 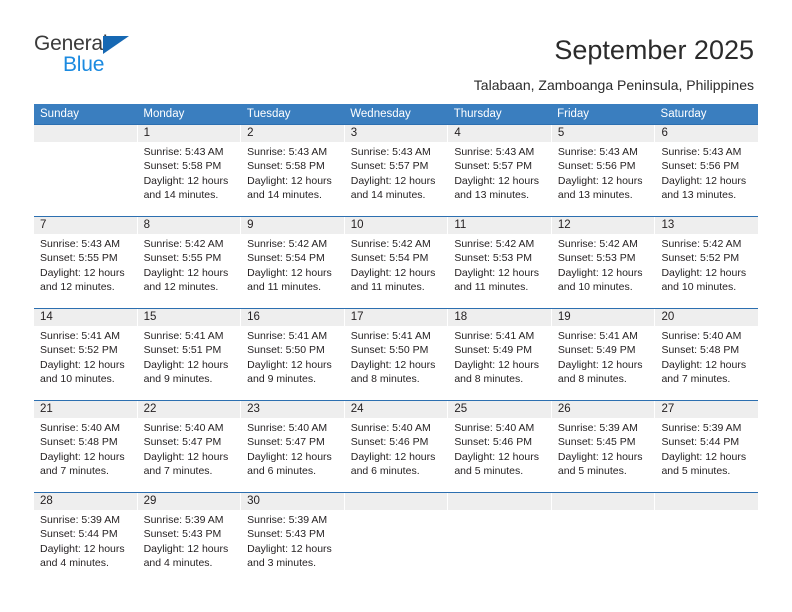 What do you see at coordinates (706, 511) in the screenshot?
I see `day-info` at bounding box center [706, 511].